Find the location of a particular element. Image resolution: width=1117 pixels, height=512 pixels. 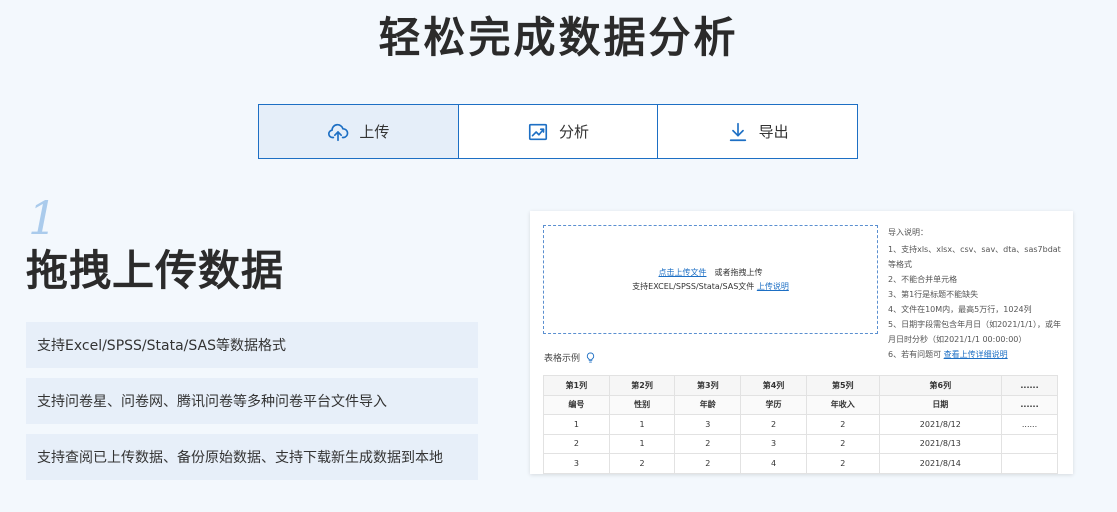

tab-analysis-label: 分析 is located at coordinates (574, 132).